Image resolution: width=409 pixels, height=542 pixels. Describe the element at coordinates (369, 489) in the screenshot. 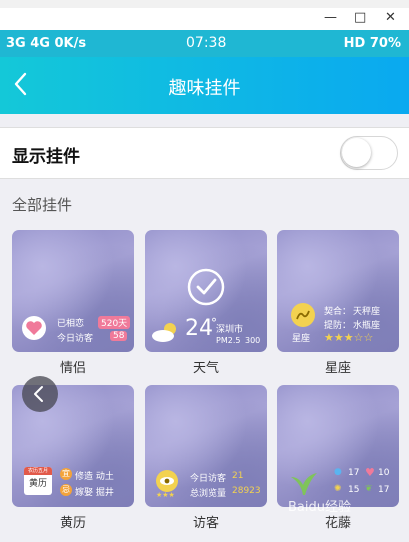

I see `leaf-icon: ❦` at that location.